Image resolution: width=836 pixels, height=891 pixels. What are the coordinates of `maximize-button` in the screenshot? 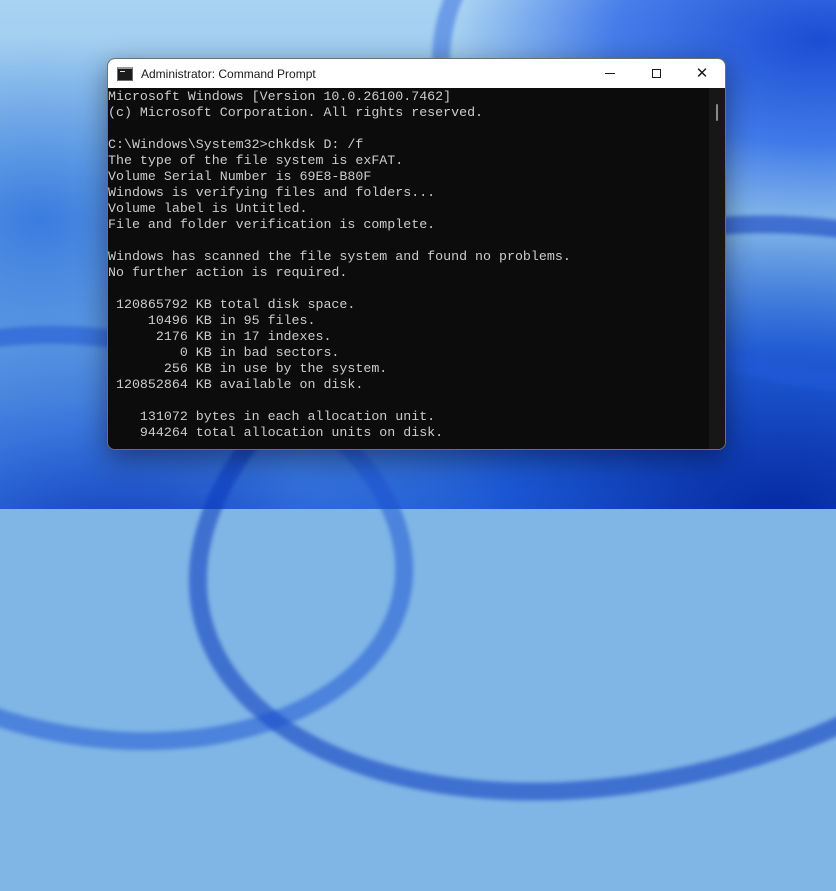 It's located at (656, 73).